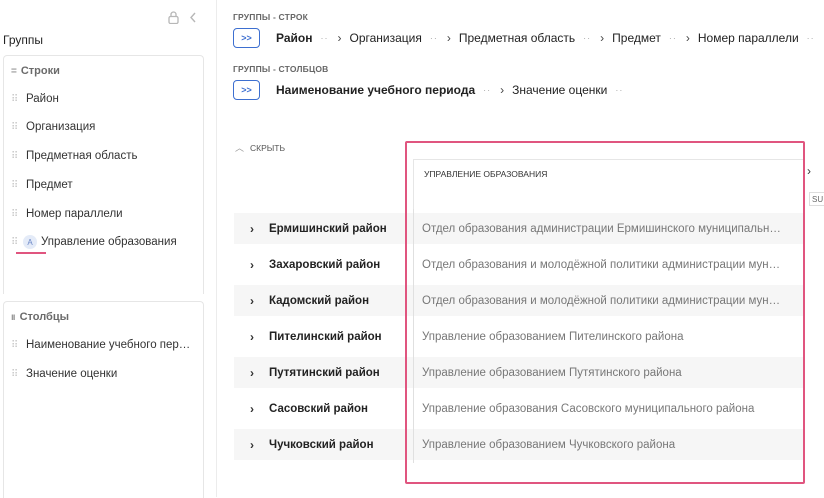  What do you see at coordinates (173, 20) in the screenshot?
I see `lock-icon` at bounding box center [173, 20].